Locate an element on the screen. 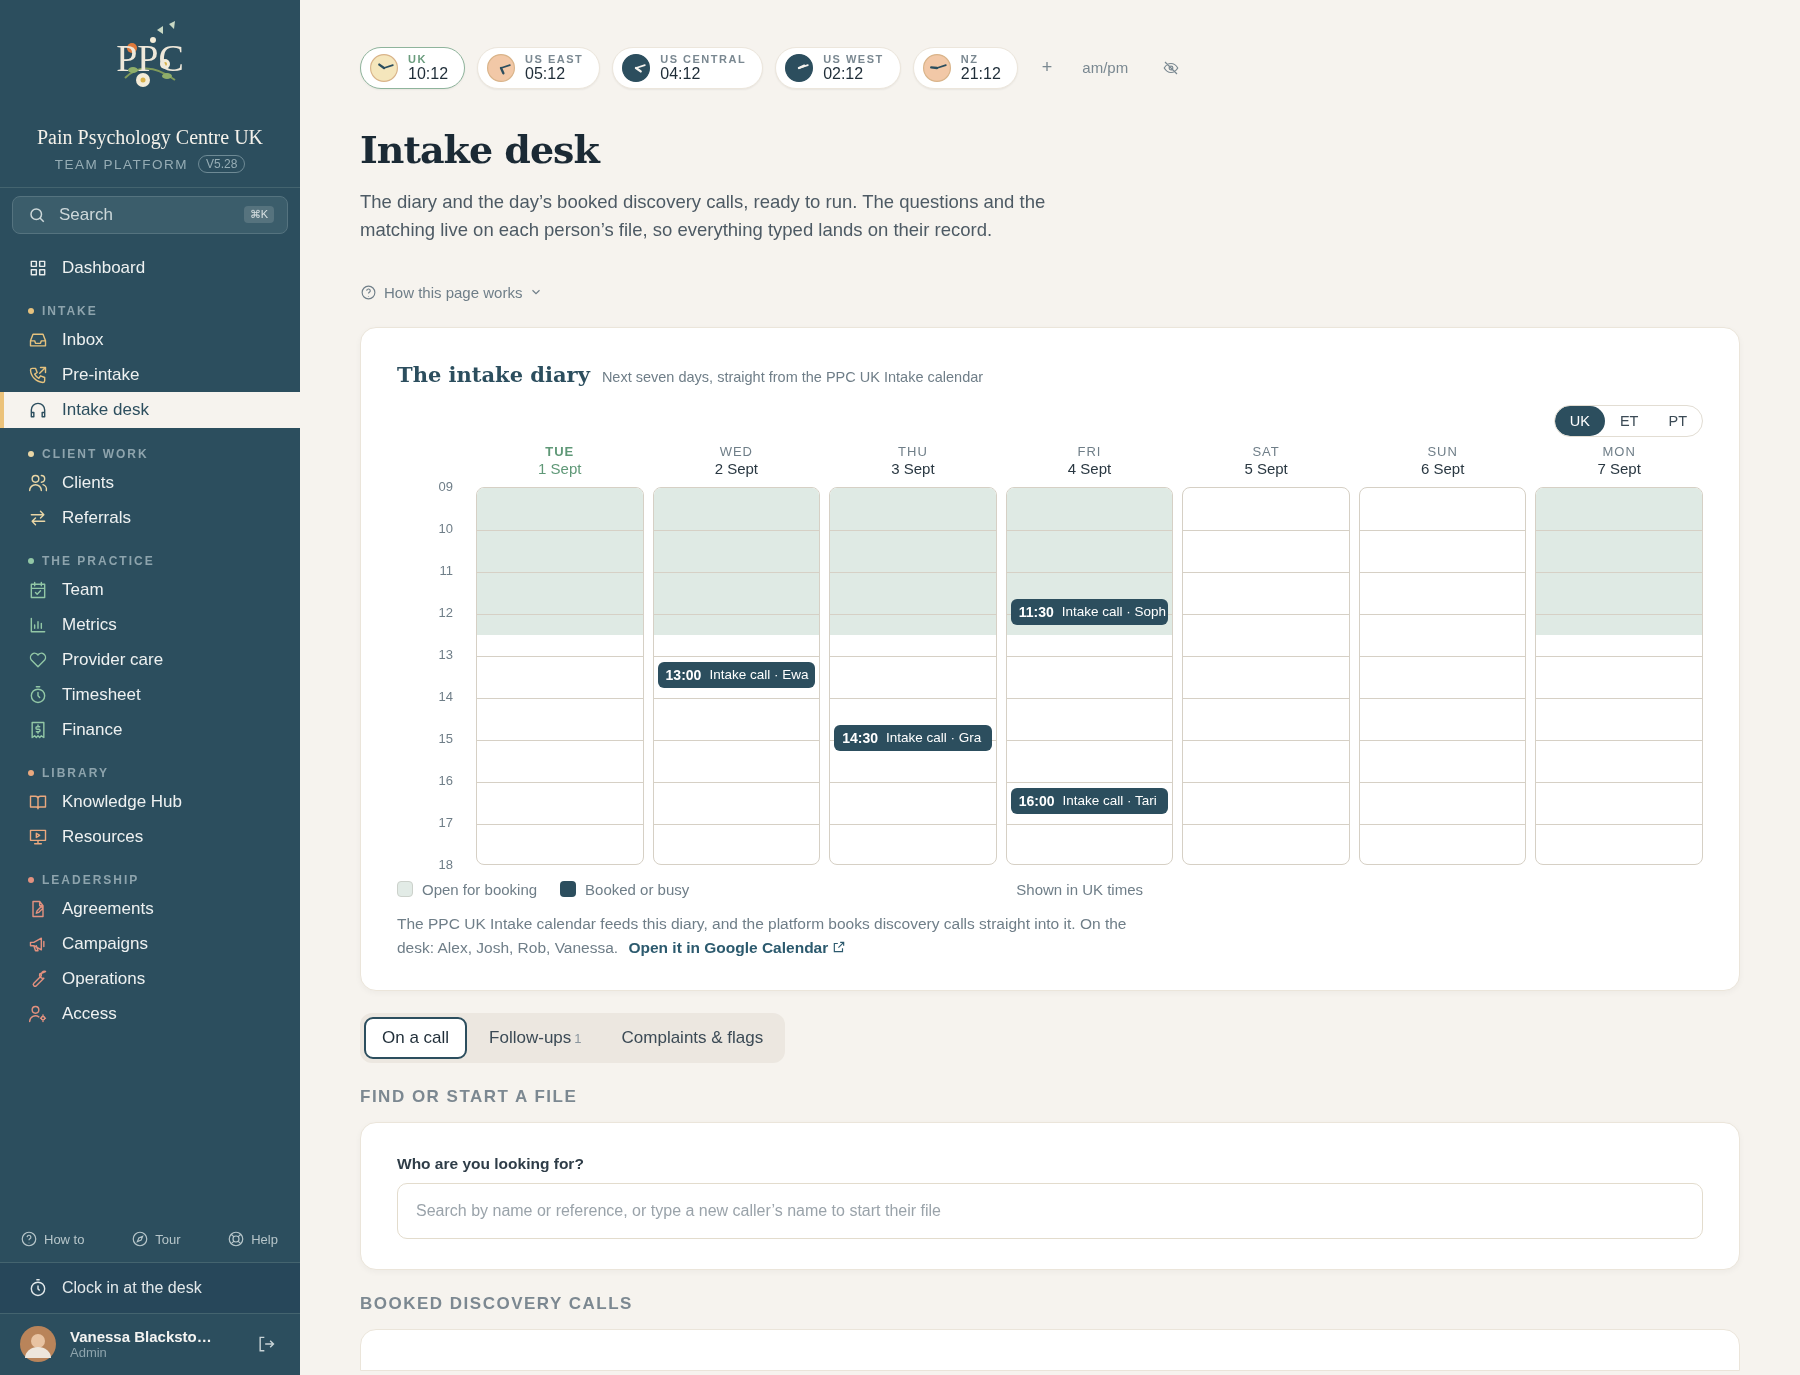 The image size is (1800, 1375). nav-item: Team is located at coordinates (150, 589).